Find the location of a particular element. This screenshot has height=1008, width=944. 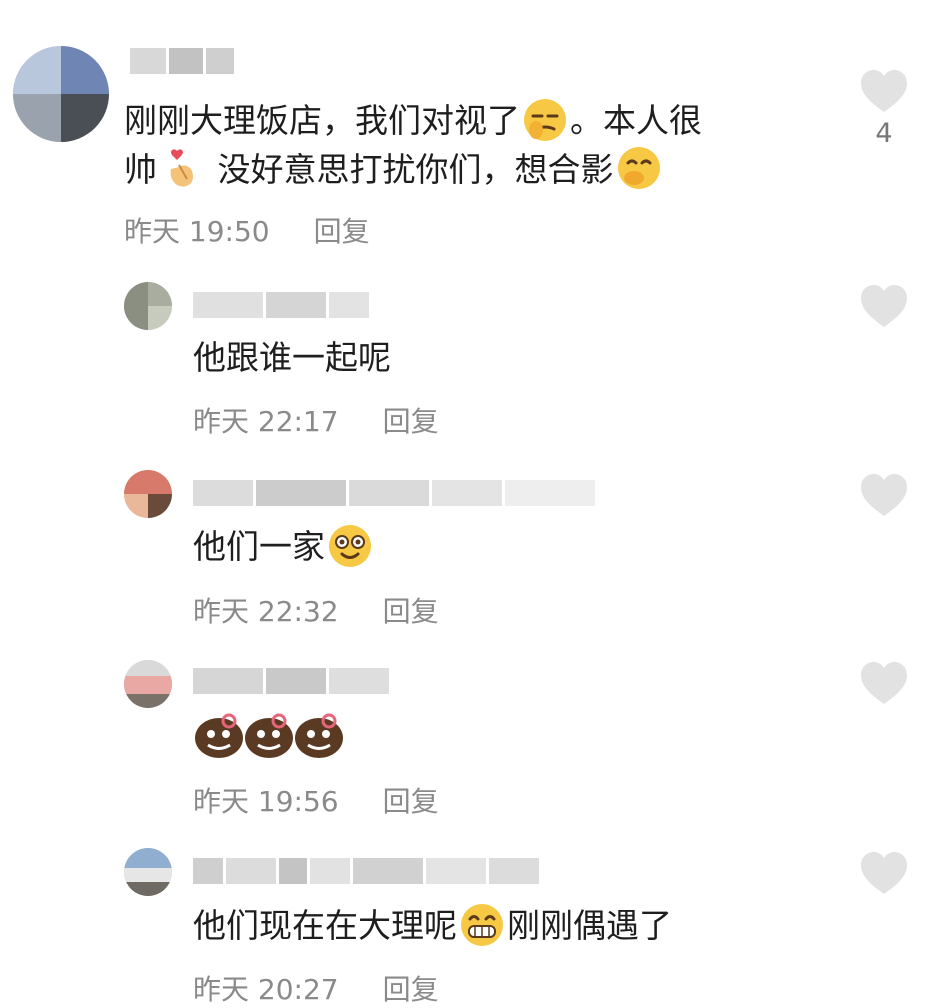

comment-meta: 昨天 22:17 回复 is located at coordinates (316, 420).